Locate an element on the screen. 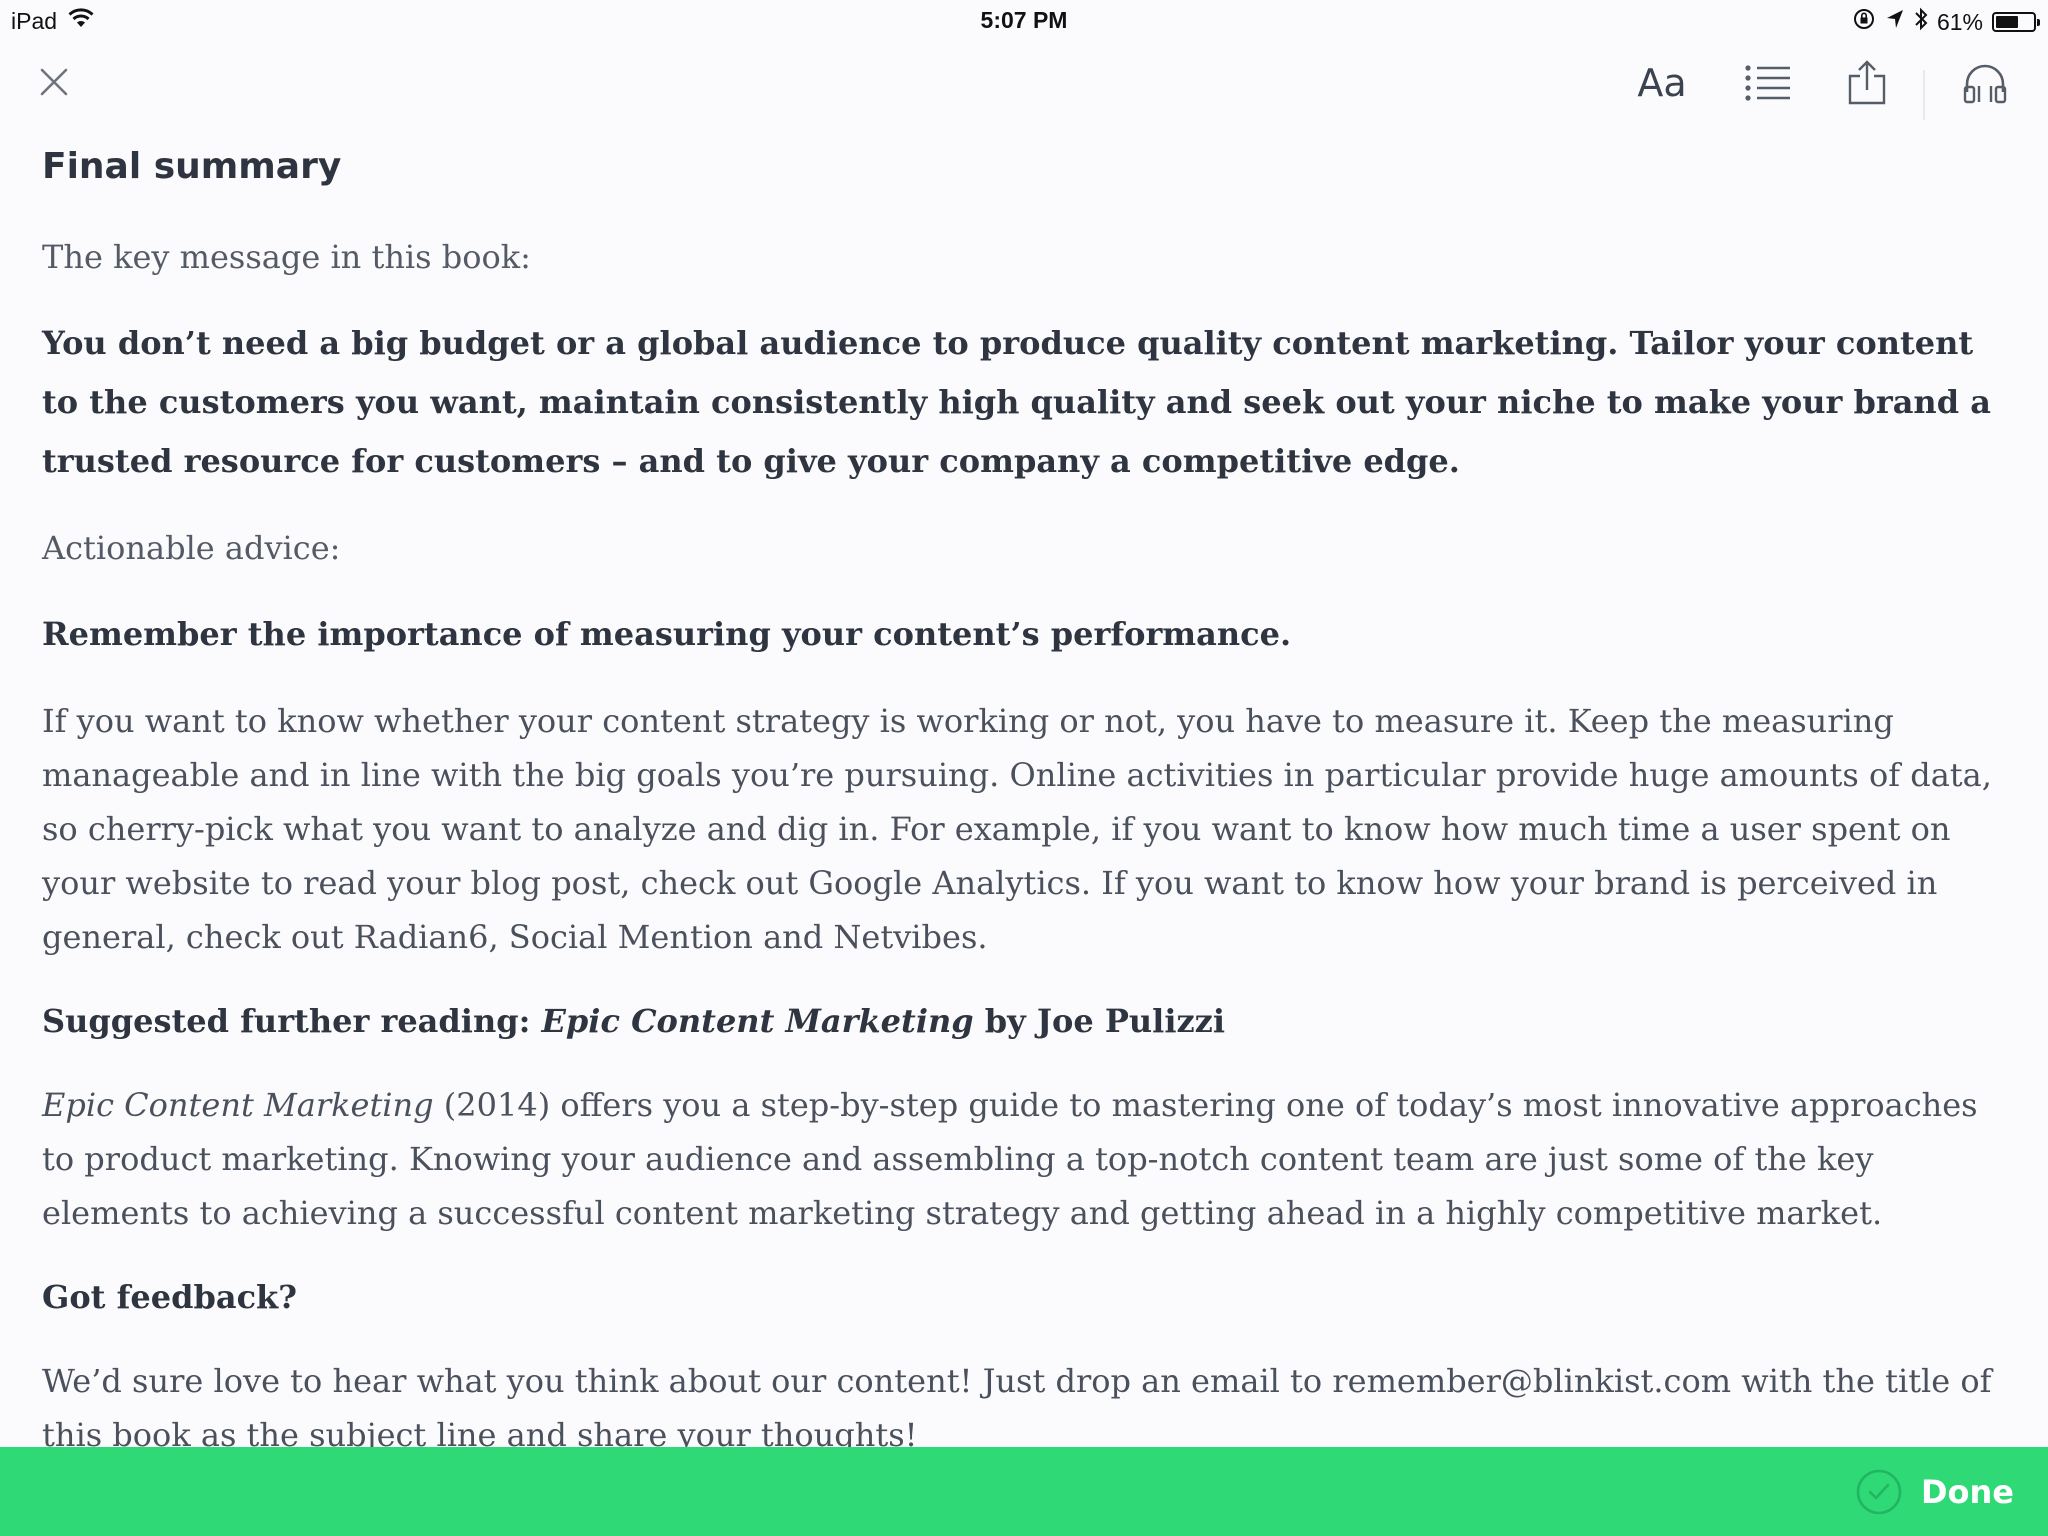  font-settings-label: Aa is located at coordinates (1662, 83).